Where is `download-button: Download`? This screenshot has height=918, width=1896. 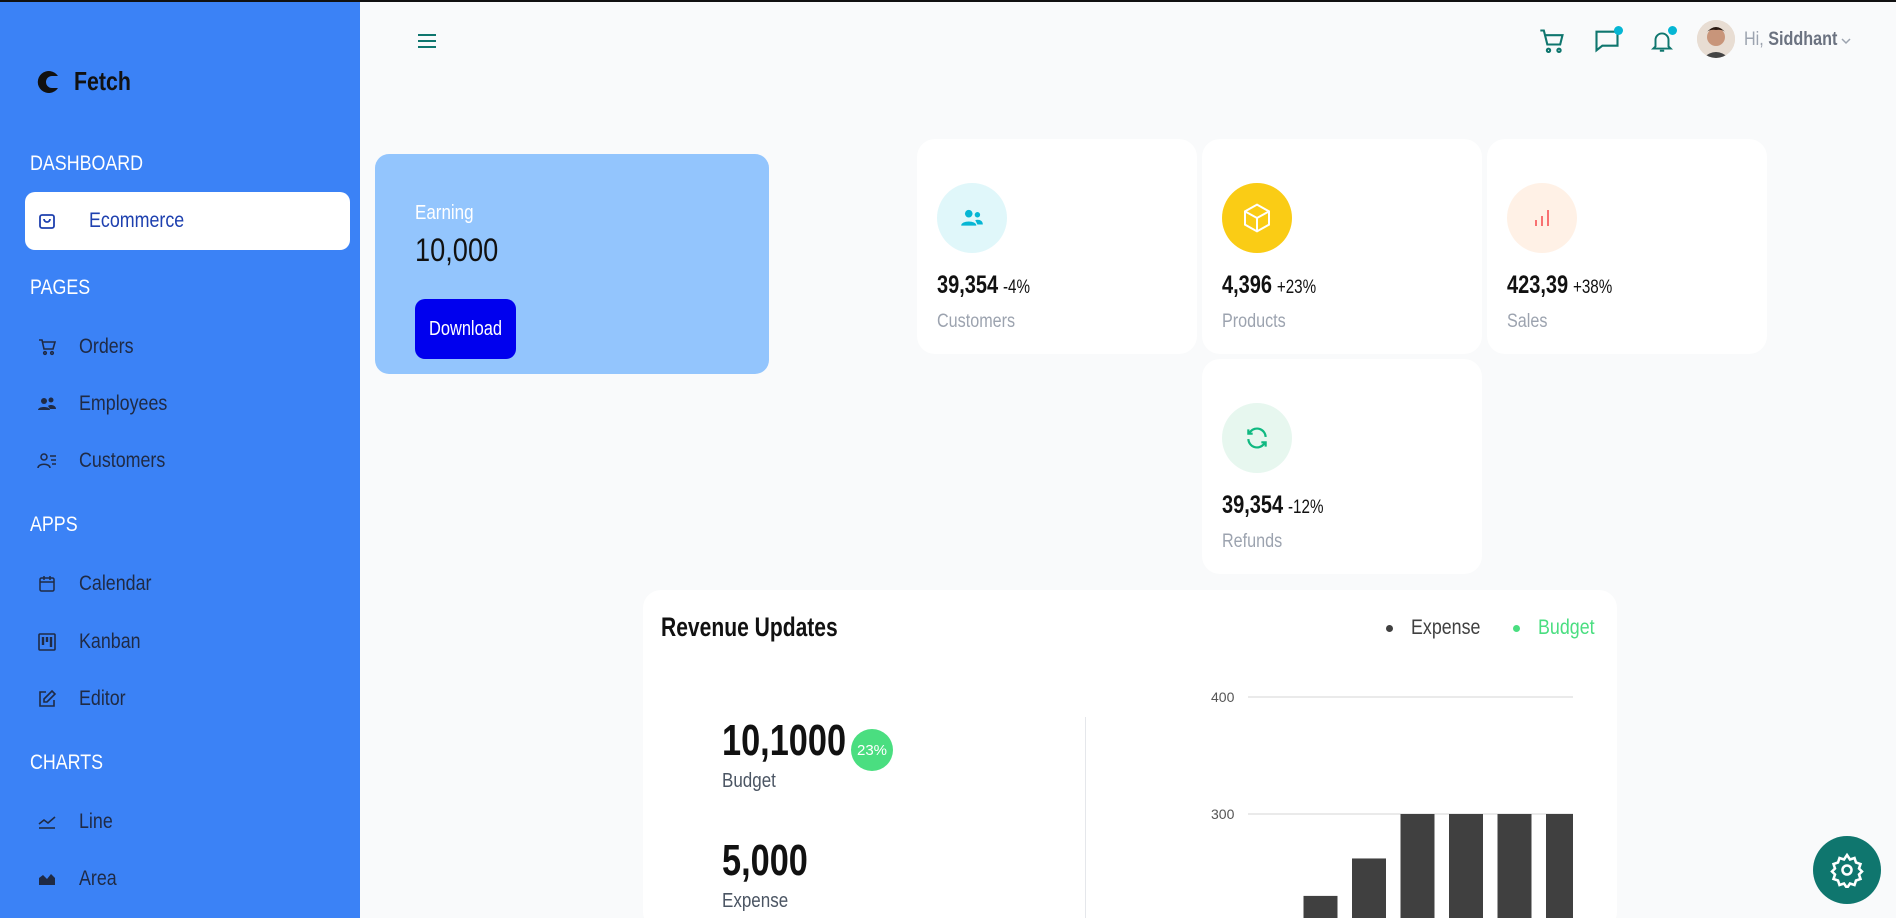
download-button: Download is located at coordinates (465, 329).